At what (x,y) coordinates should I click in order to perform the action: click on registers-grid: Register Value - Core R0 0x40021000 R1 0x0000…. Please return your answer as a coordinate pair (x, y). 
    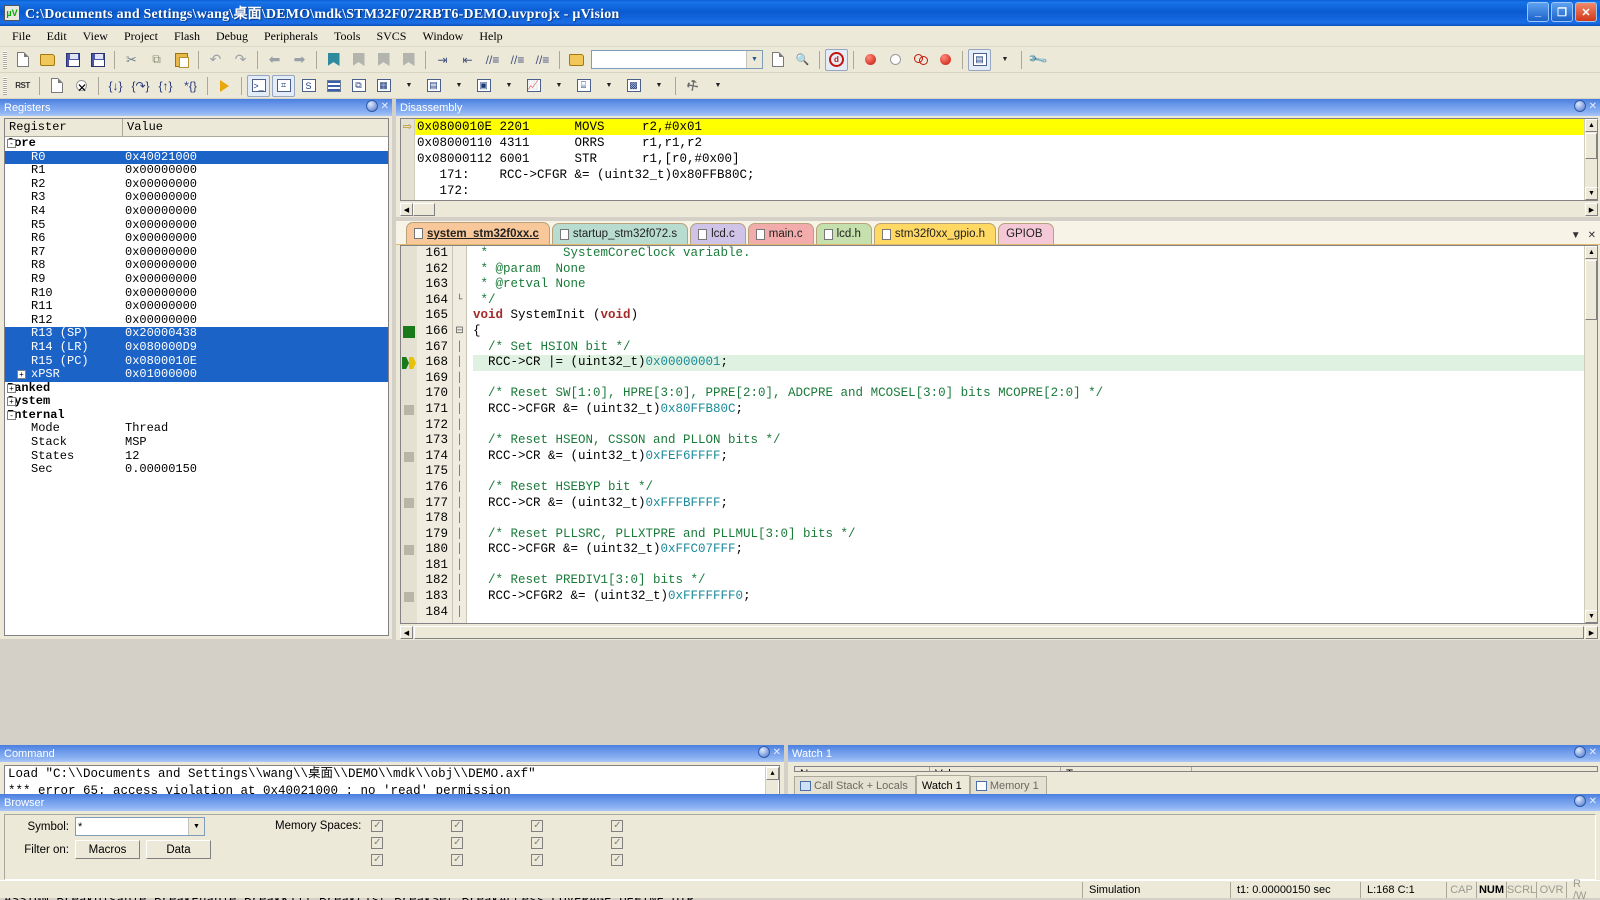
    Looking at the image, I should click on (196, 377).